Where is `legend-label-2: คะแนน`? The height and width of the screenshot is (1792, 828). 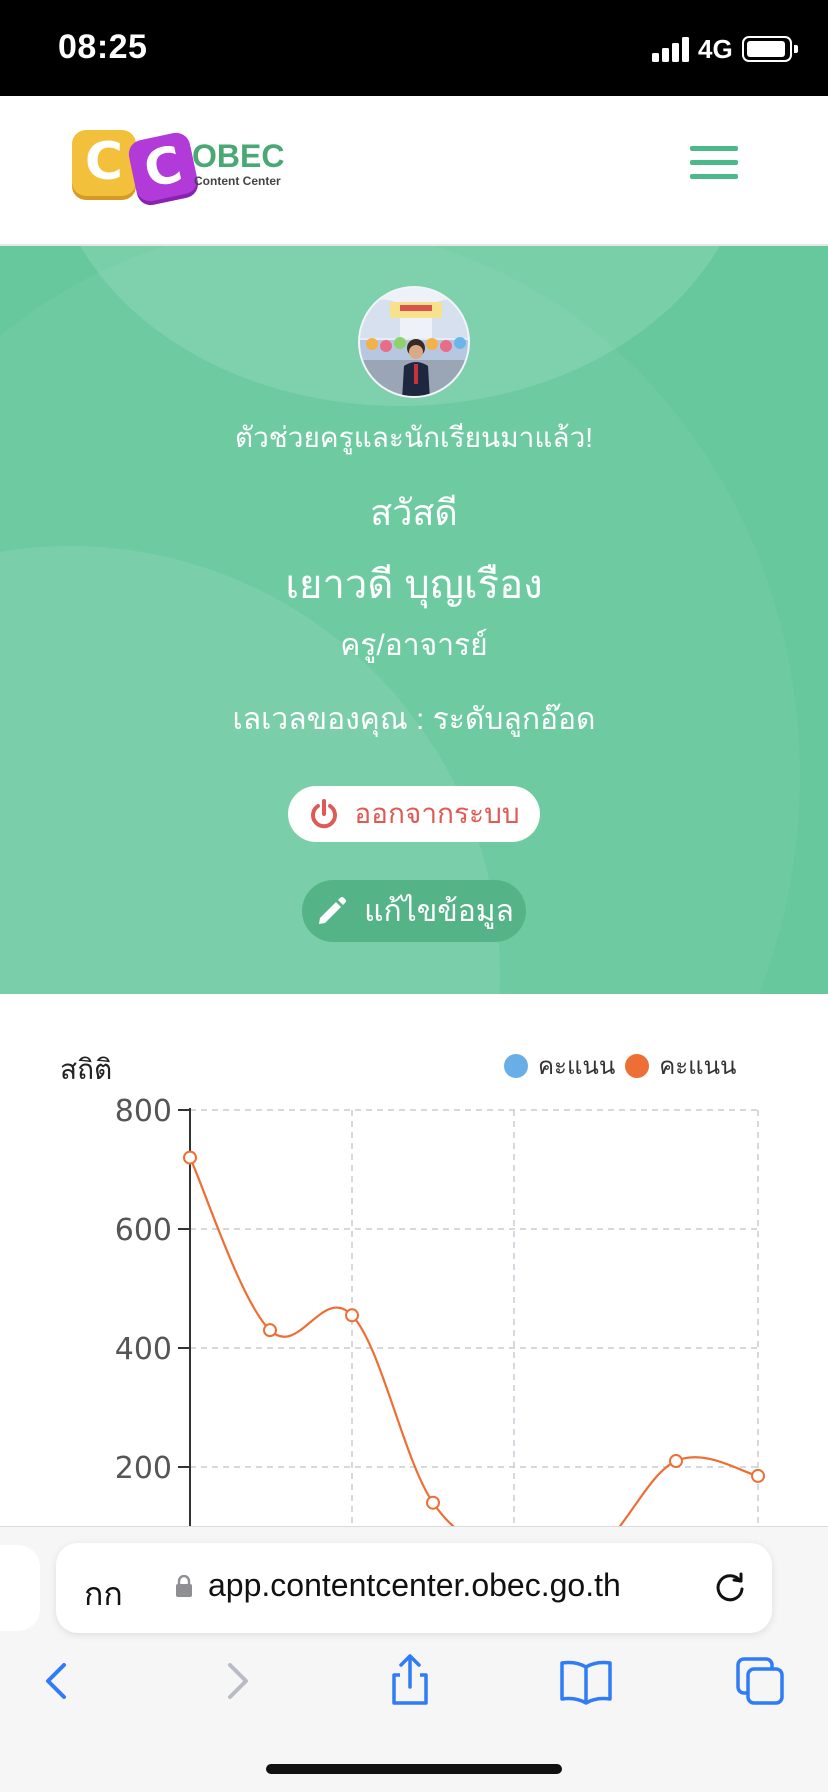
legend-label-2: คะแนน is located at coordinates (698, 1066).